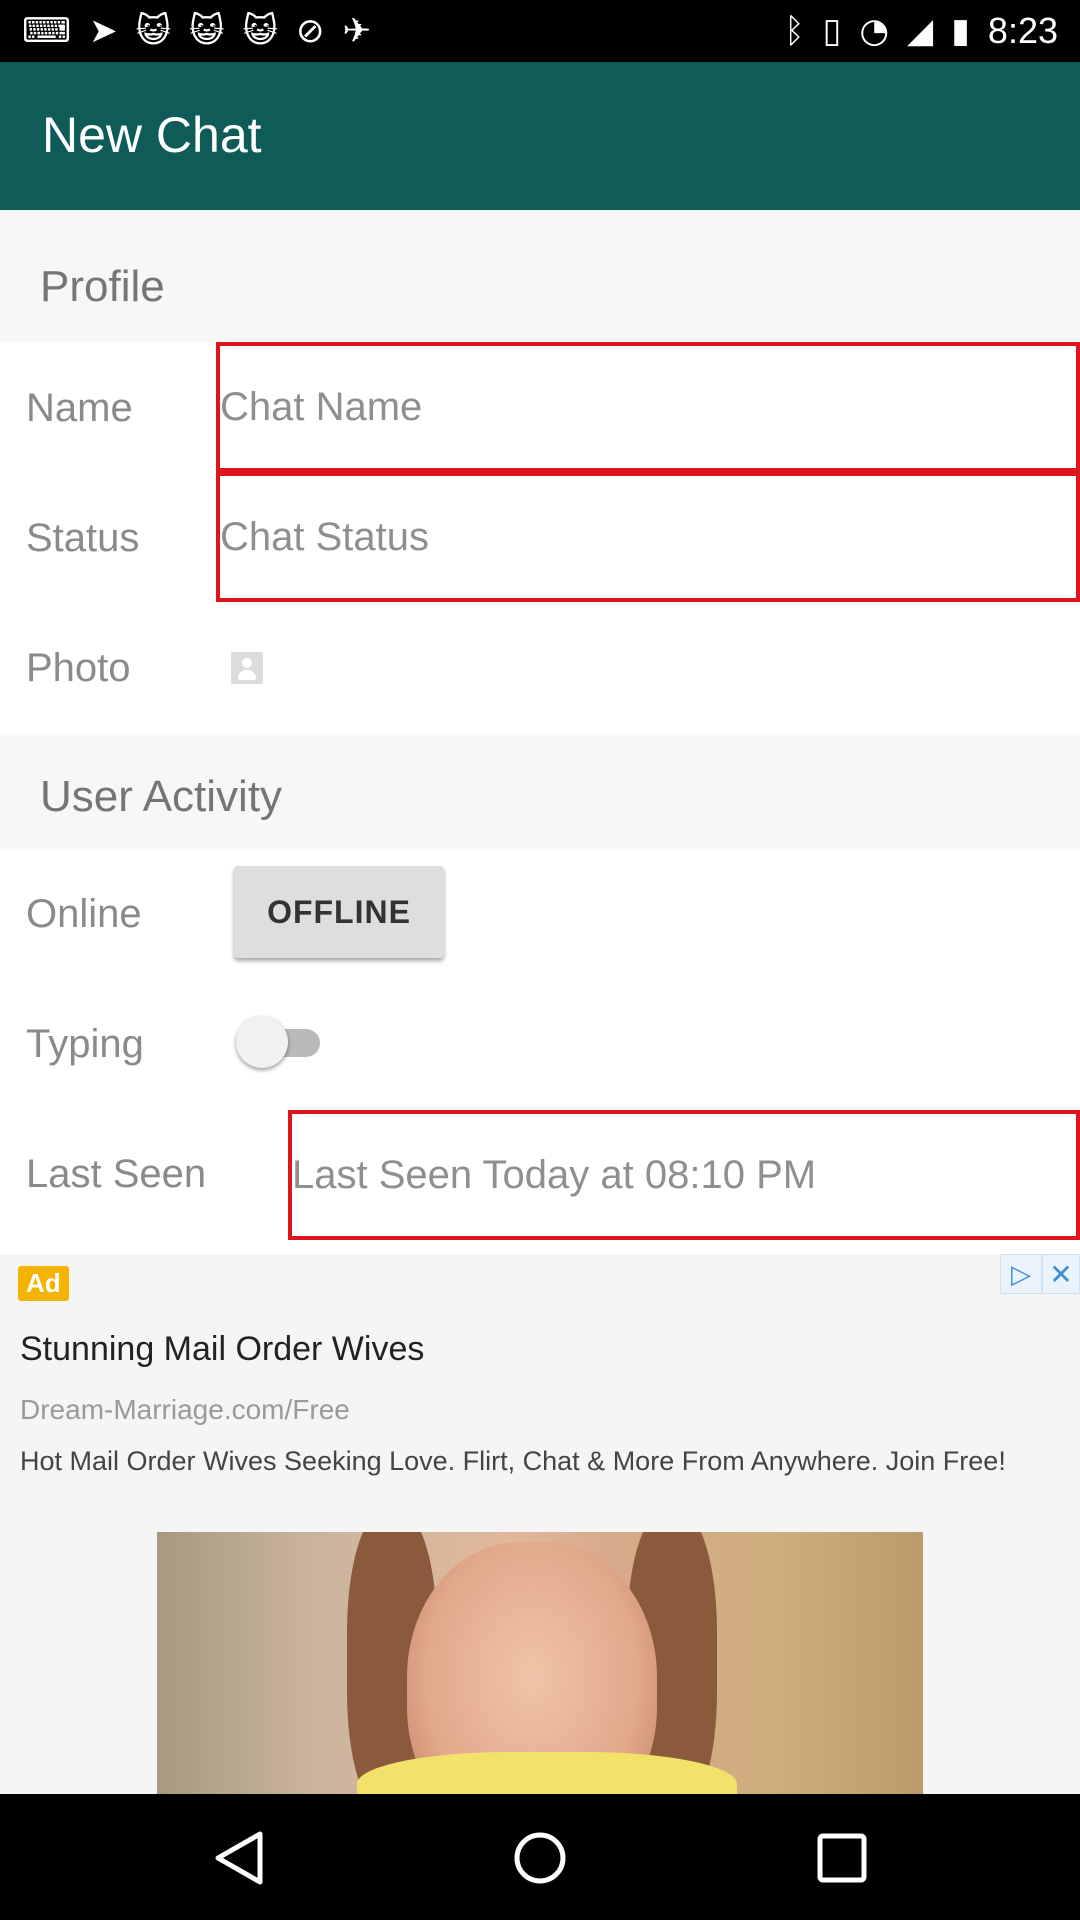 The width and height of the screenshot is (1080, 1920). I want to click on app-bar: New Chat, so click(540, 136).